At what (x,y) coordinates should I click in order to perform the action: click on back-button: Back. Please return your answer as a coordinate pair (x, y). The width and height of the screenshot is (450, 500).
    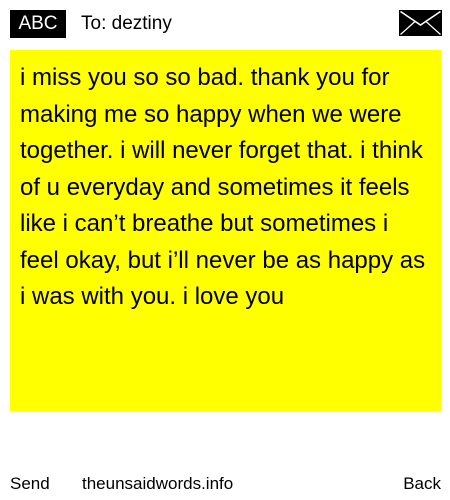
    Looking at the image, I should click on (422, 484).